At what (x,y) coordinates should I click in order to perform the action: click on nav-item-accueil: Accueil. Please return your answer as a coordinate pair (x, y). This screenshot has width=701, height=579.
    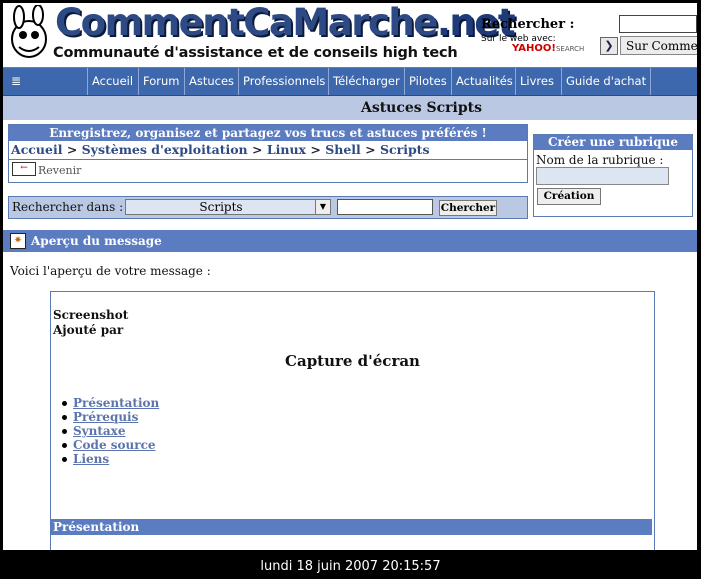
    Looking at the image, I should click on (112, 81).